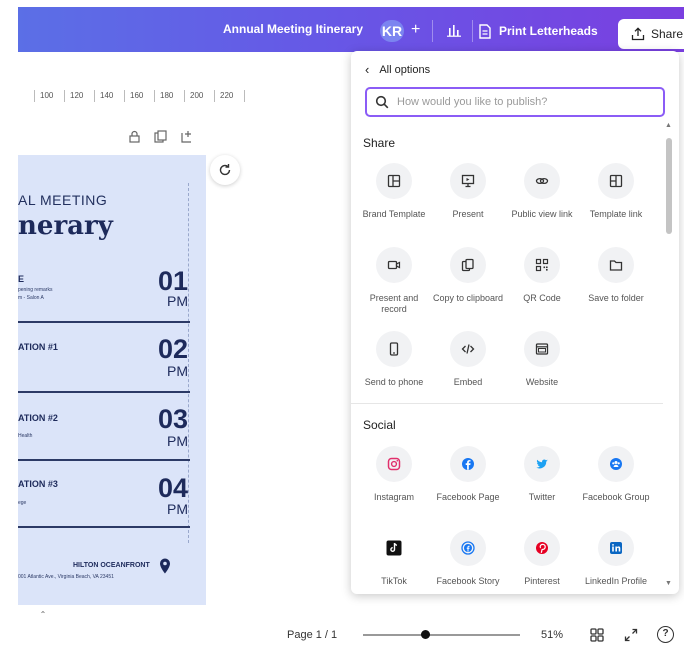  Describe the element at coordinates (22, 503) in the screenshot. I see `row-subtitle: ege` at that location.